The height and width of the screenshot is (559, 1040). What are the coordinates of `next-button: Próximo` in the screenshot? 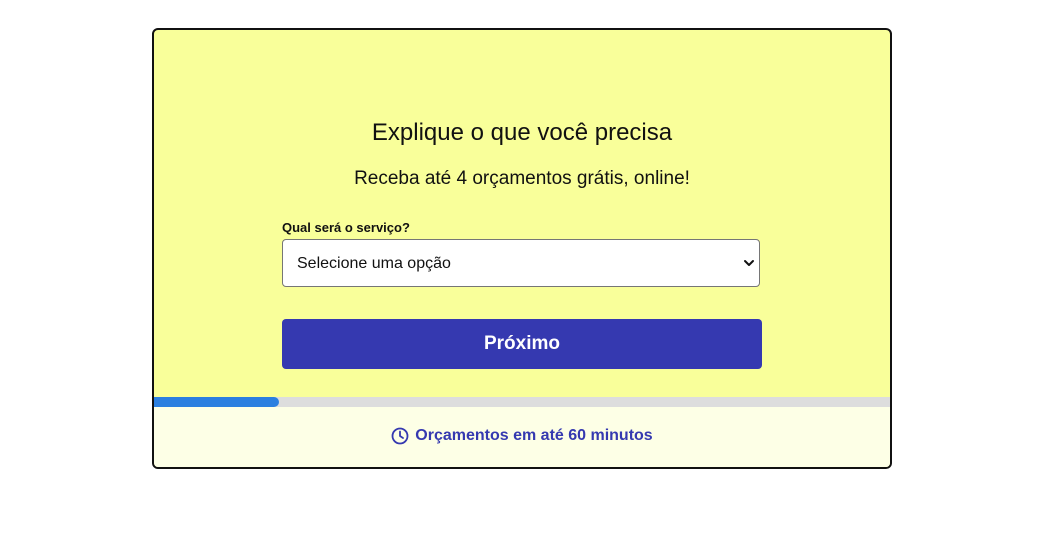 It's located at (522, 344).